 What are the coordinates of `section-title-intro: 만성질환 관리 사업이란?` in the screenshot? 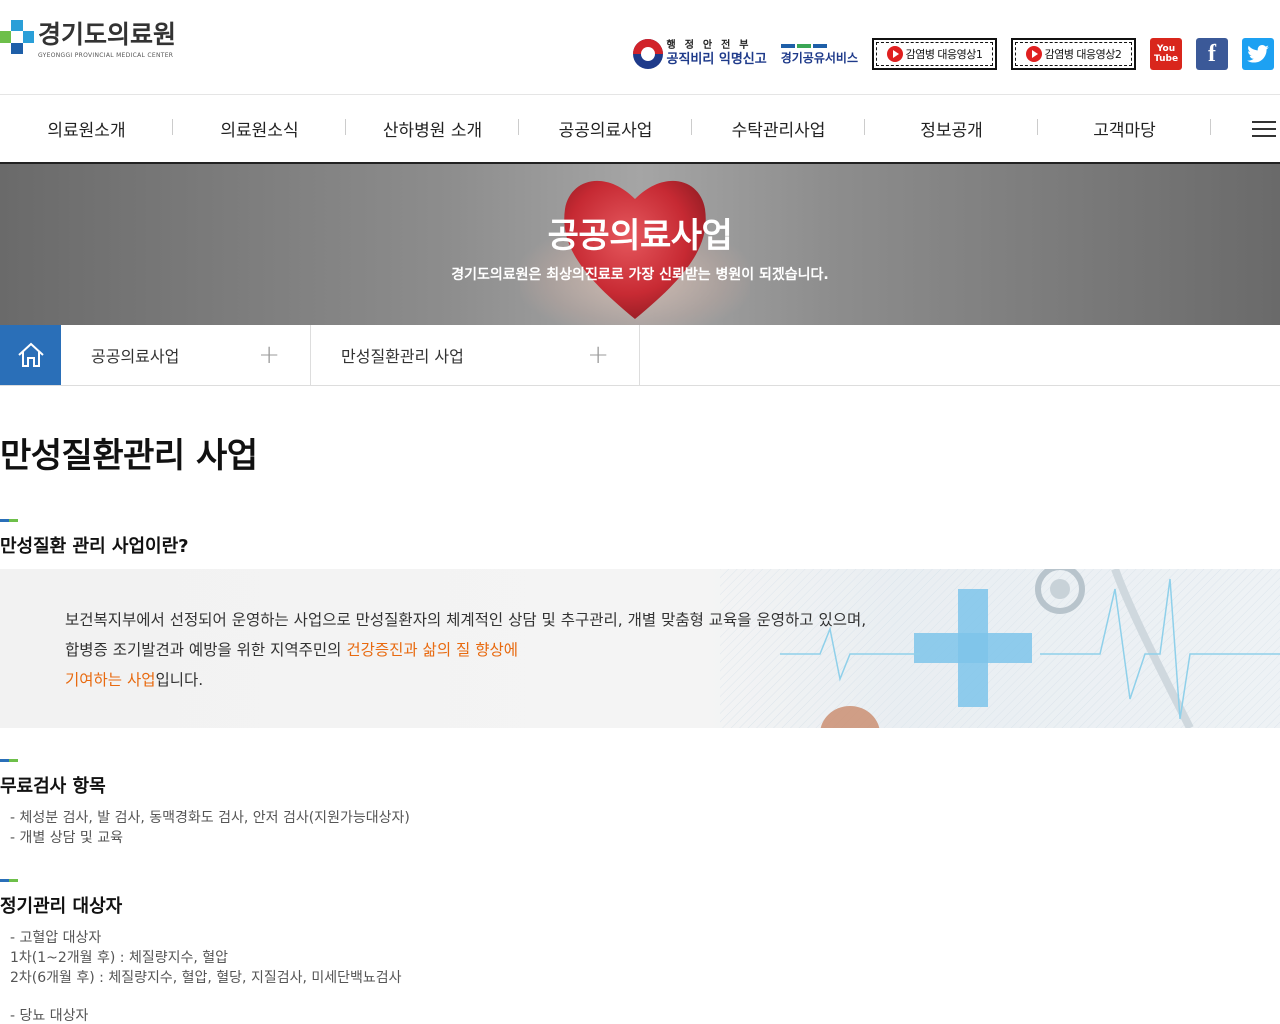 It's located at (94, 546).